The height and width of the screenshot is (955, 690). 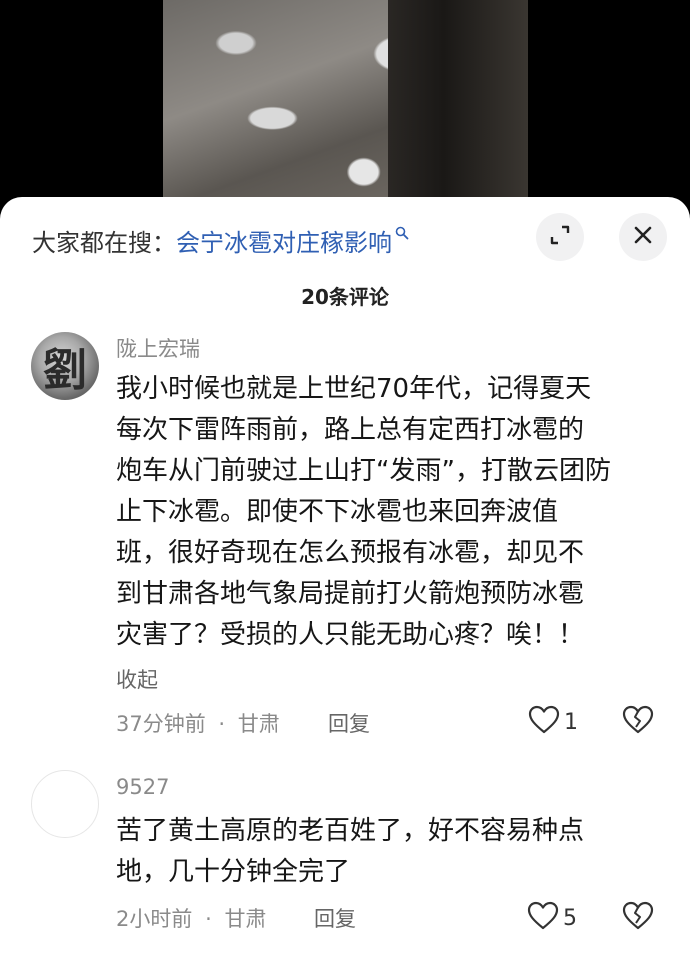 I want to click on expand-icon, so click(x=560, y=237).